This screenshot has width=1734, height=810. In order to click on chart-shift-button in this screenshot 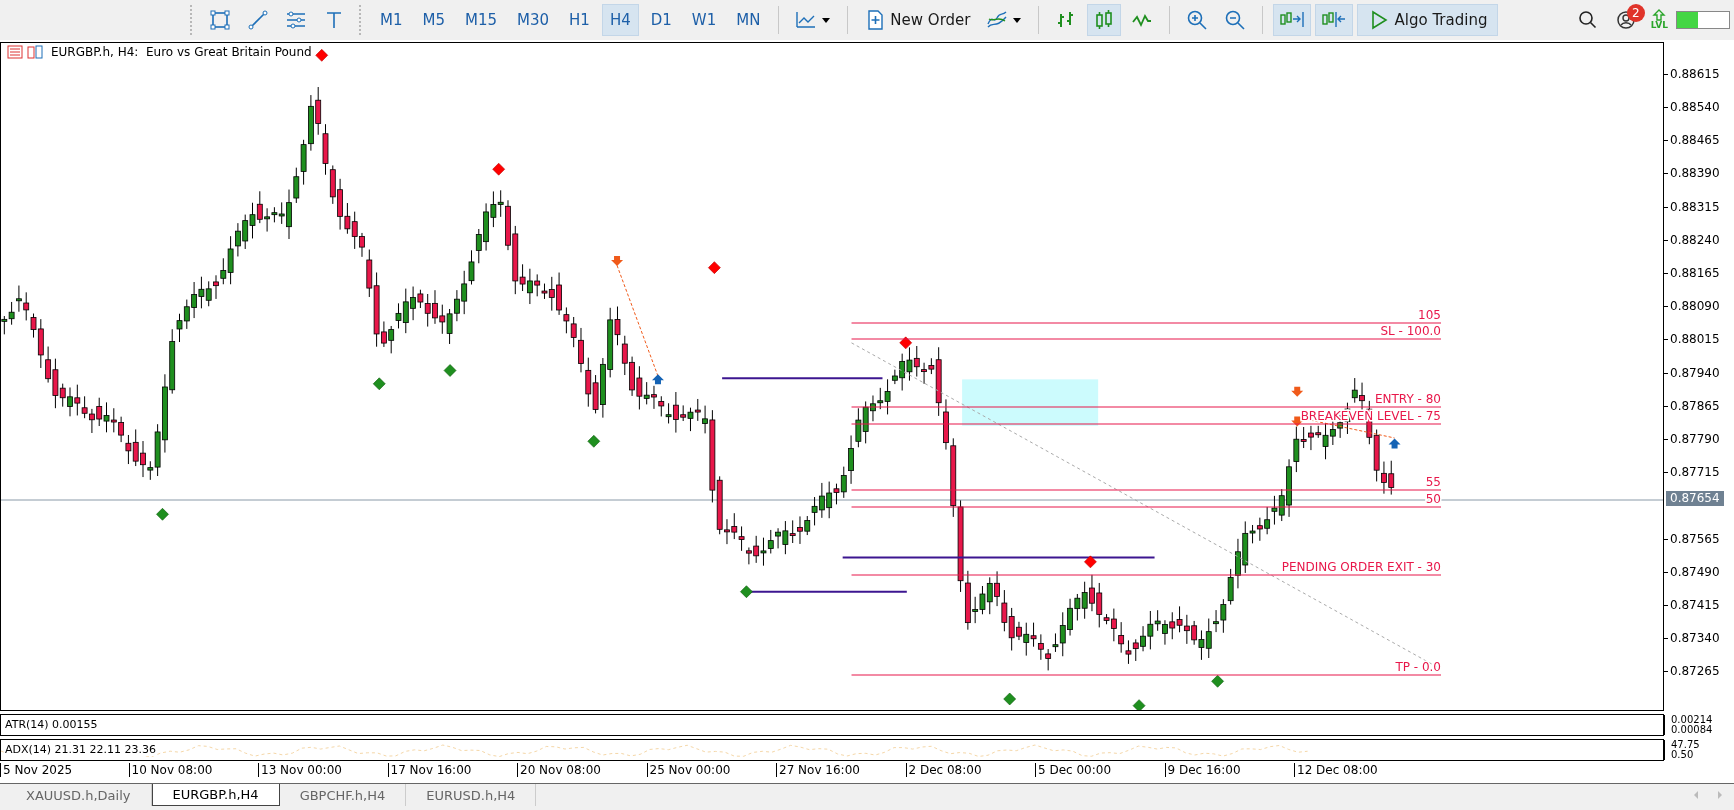, I will do `click(1334, 19)`.